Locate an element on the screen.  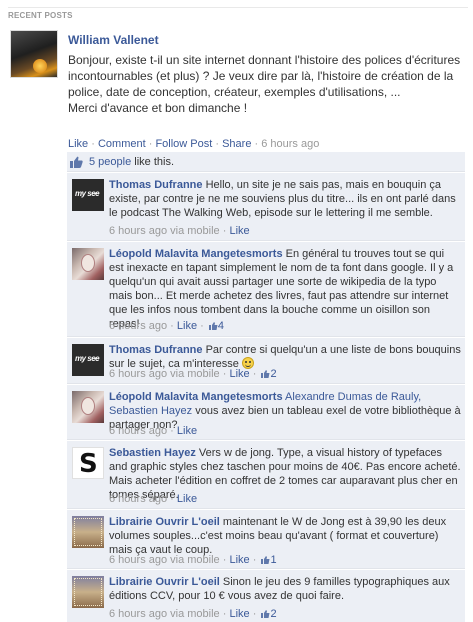
comment-meta: 6 hours ago via mobile · Like is located at coordinates (179, 231).